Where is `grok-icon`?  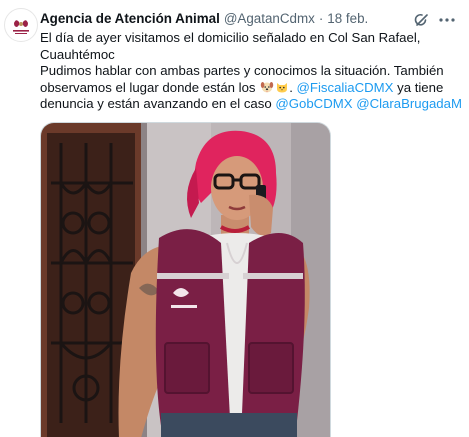 grok-icon is located at coordinates (422, 20).